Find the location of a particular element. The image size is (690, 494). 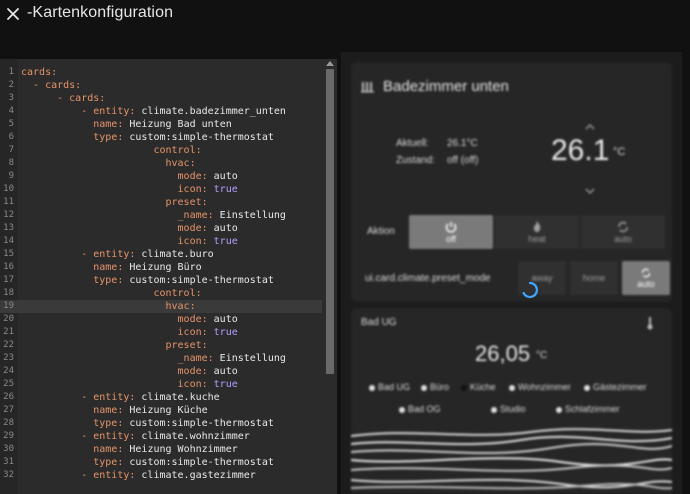

code-line: 11 preset: is located at coordinates (161, 202).